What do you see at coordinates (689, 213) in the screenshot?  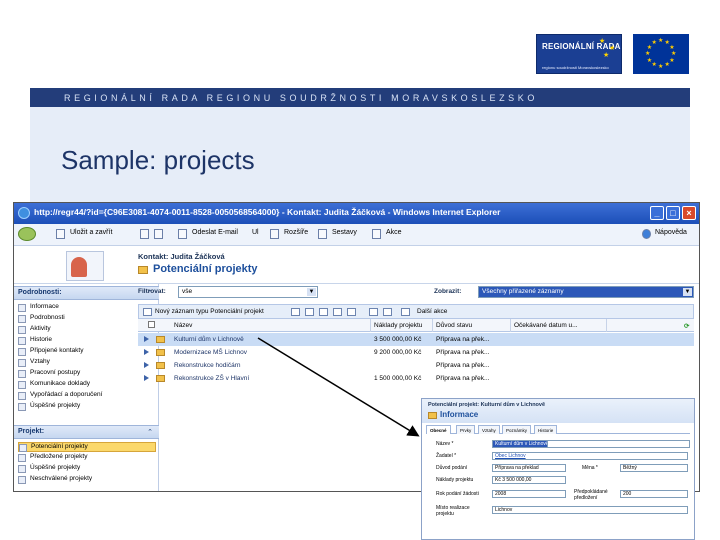 I see `close-button: ×` at bounding box center [689, 213].